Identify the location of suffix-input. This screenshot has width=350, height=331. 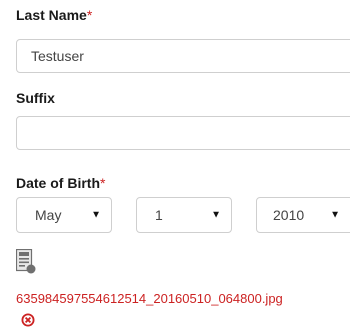
(183, 133).